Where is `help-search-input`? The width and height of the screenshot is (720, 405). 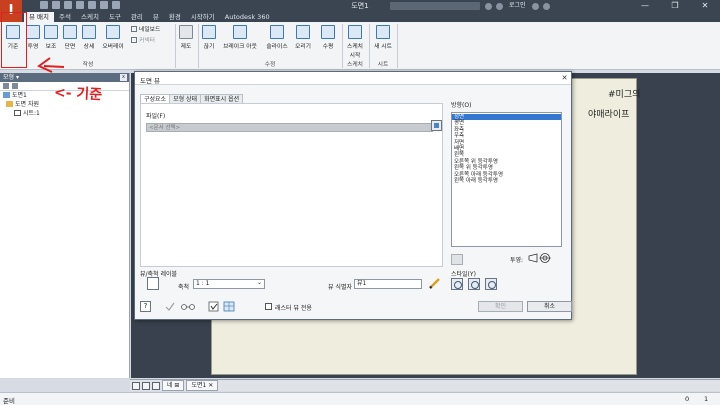
help-search-input is located at coordinates (435, 6).